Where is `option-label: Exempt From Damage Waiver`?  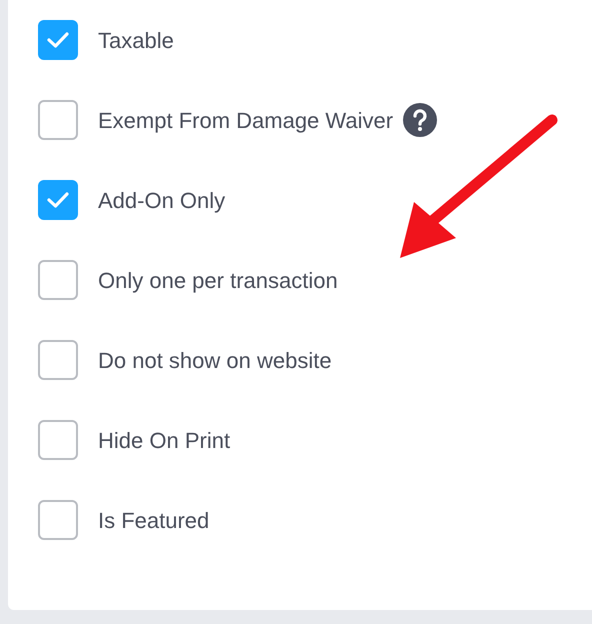 option-label: Exempt From Damage Waiver is located at coordinates (246, 120).